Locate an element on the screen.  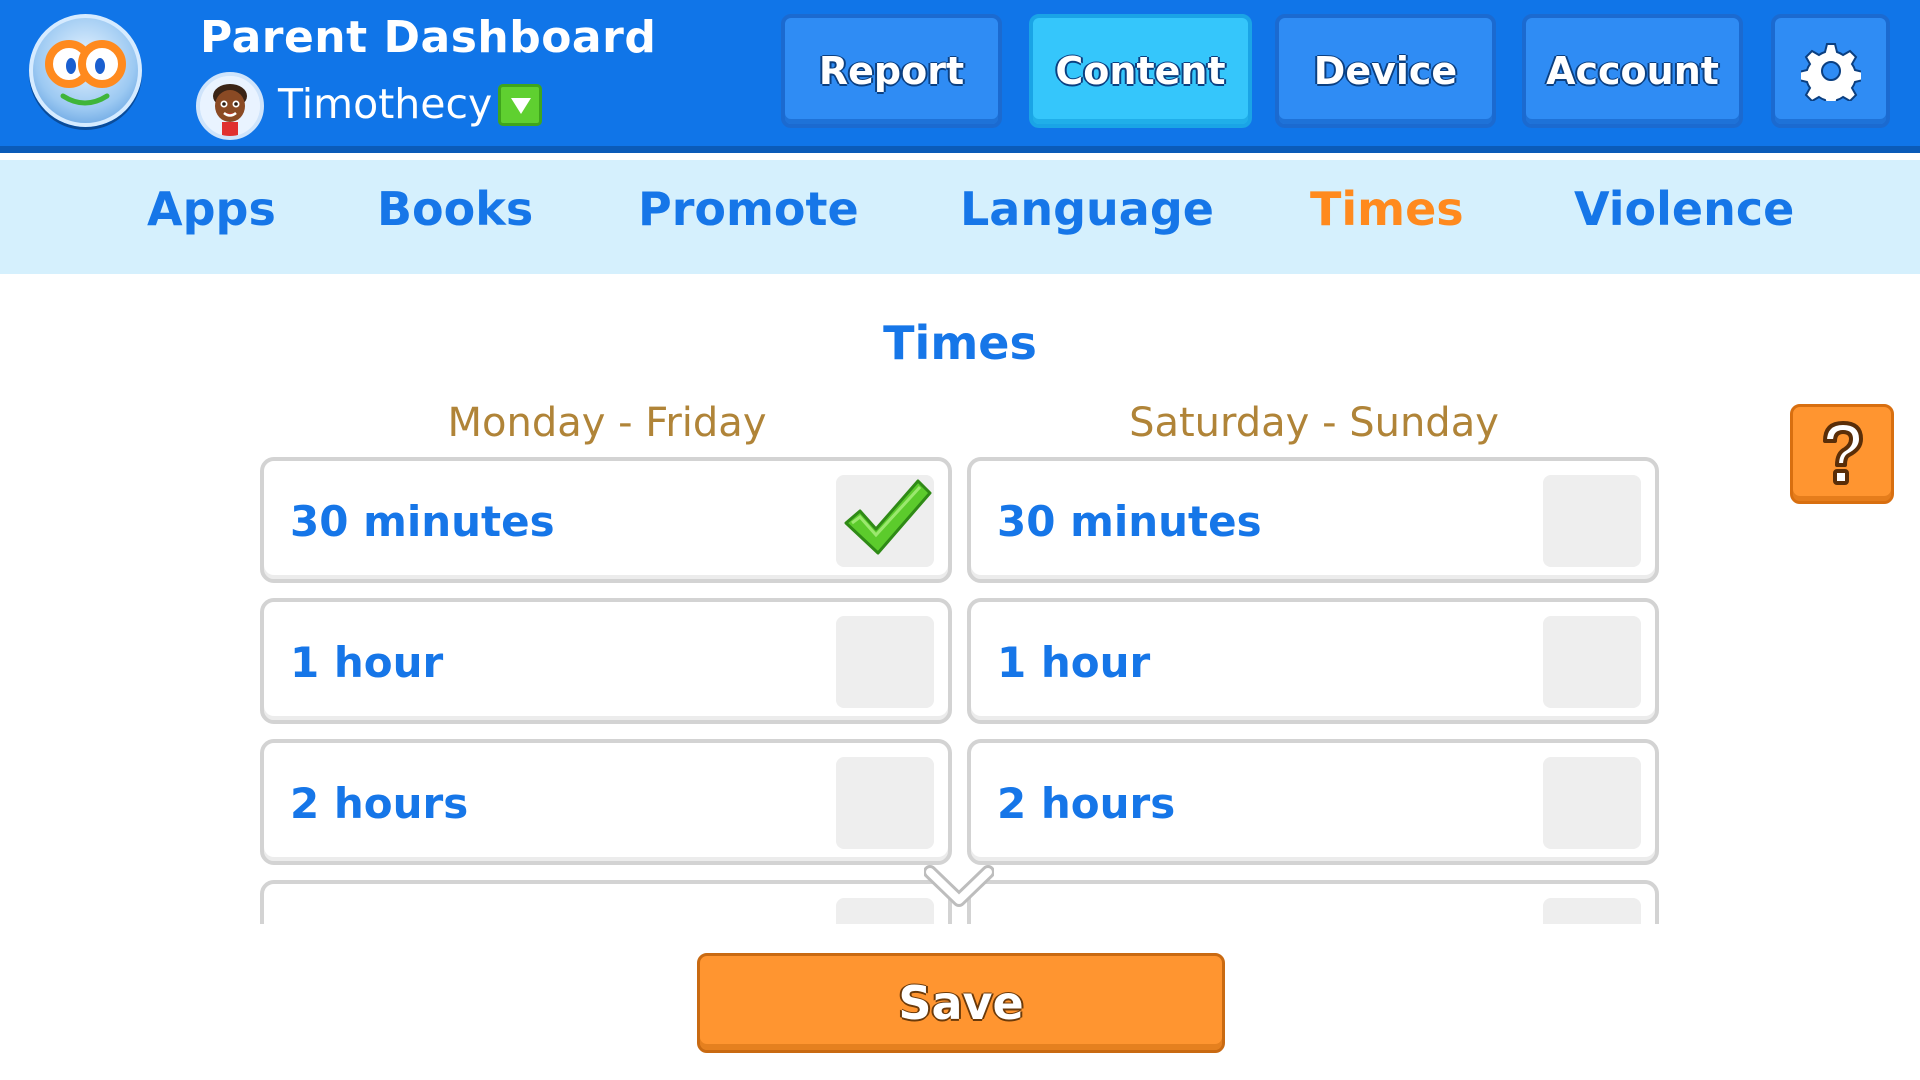
settings-button is located at coordinates (1830, 71).